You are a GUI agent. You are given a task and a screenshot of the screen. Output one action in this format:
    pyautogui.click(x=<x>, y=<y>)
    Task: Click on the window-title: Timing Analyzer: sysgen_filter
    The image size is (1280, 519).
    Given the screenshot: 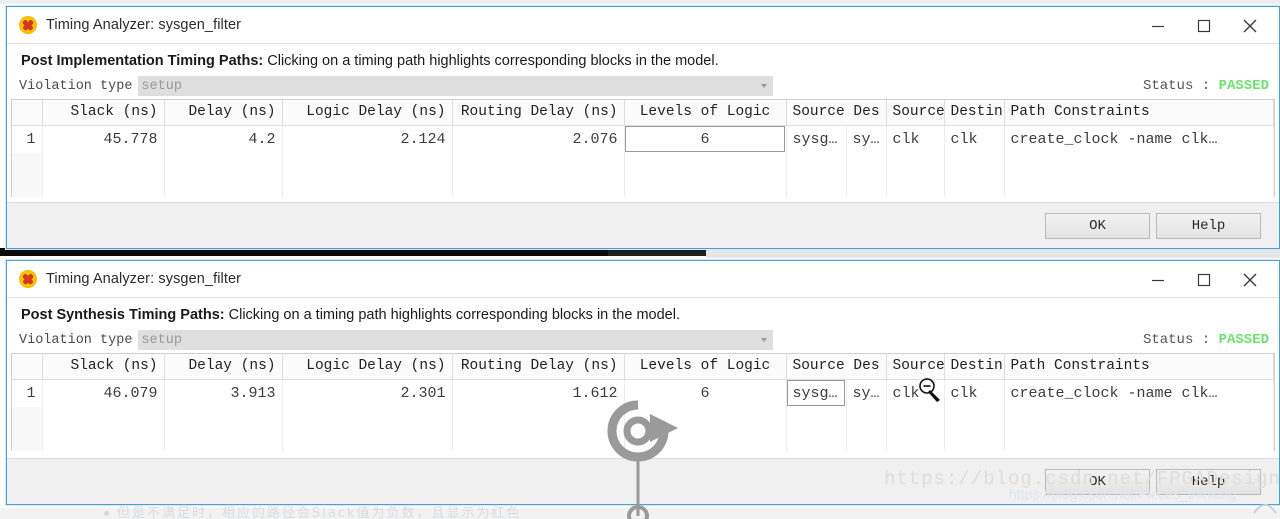 What is the action you would take?
    pyautogui.click(x=144, y=25)
    